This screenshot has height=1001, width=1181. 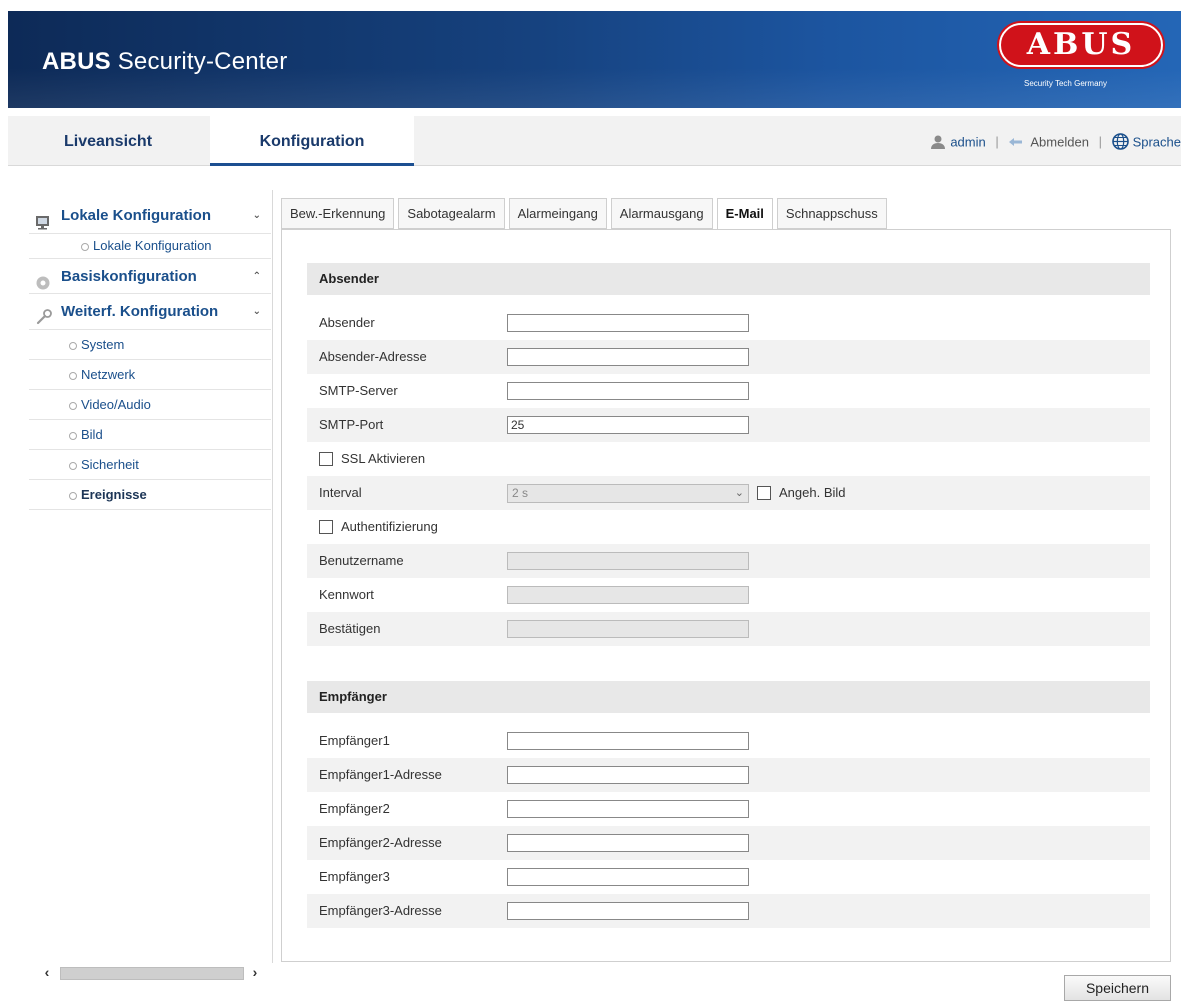 What do you see at coordinates (728, 459) in the screenshot?
I see `ssl-row: SSL Aktivieren` at bounding box center [728, 459].